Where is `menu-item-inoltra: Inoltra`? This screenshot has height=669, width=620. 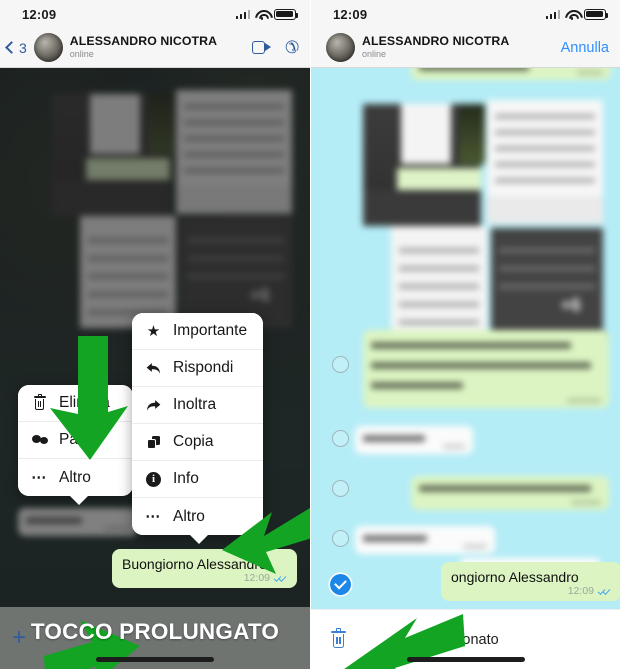
menu-item-inoltra: Inoltra is located at coordinates (197, 405).